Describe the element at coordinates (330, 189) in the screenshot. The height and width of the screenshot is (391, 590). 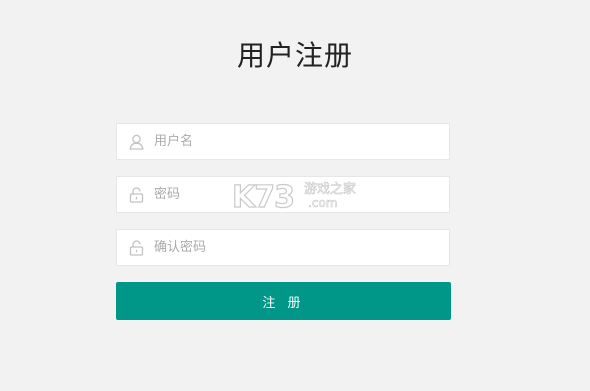
I see `svg-text: 游戏之家` at that location.